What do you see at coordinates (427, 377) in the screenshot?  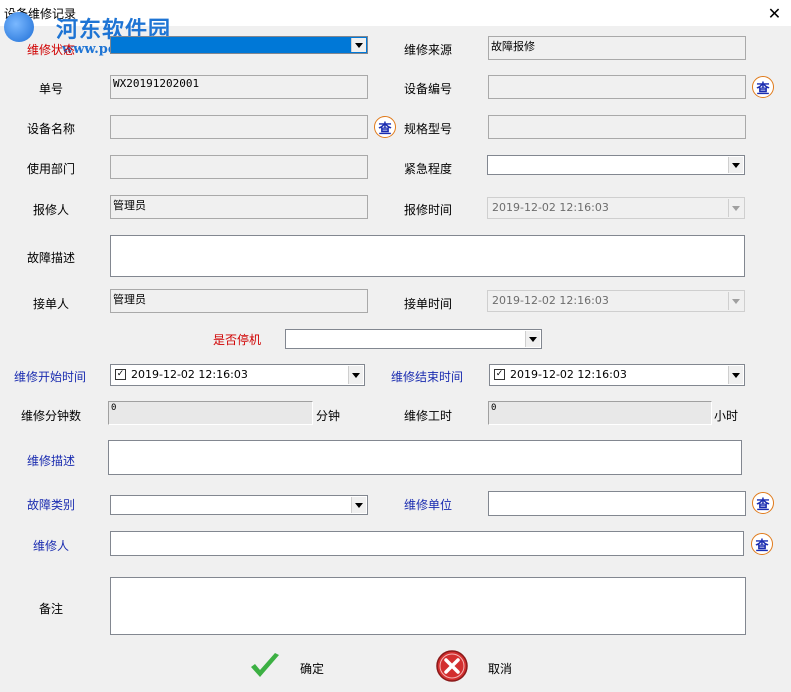 I see `repair-end-label: 维修结束时间` at bounding box center [427, 377].